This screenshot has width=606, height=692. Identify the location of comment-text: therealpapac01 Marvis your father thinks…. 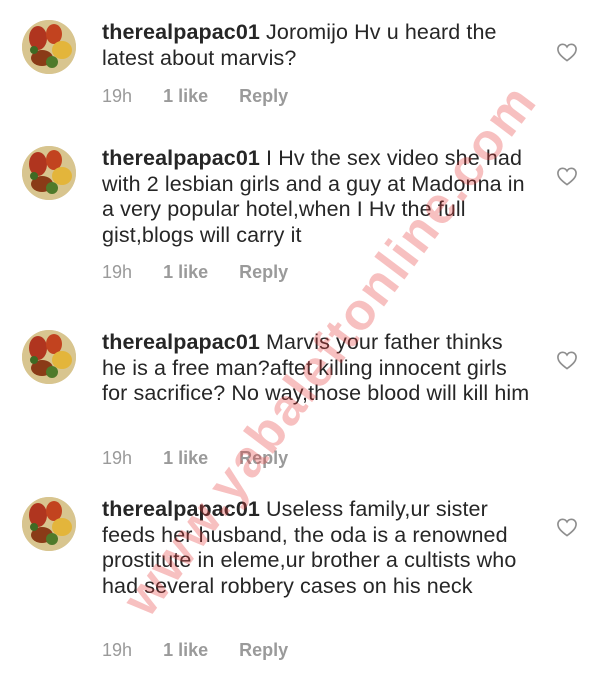
(317, 368).